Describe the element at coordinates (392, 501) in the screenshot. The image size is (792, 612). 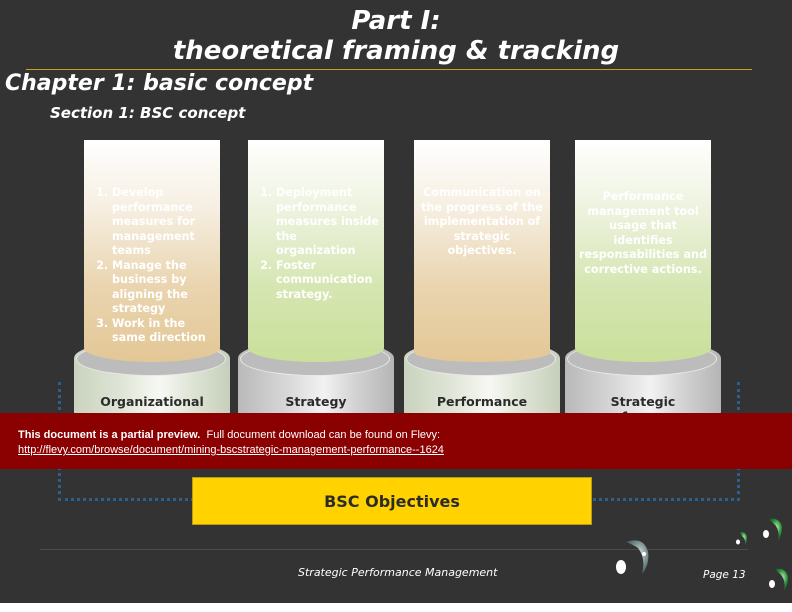
I see `bsc-objectives-box: BSC Objectives` at that location.